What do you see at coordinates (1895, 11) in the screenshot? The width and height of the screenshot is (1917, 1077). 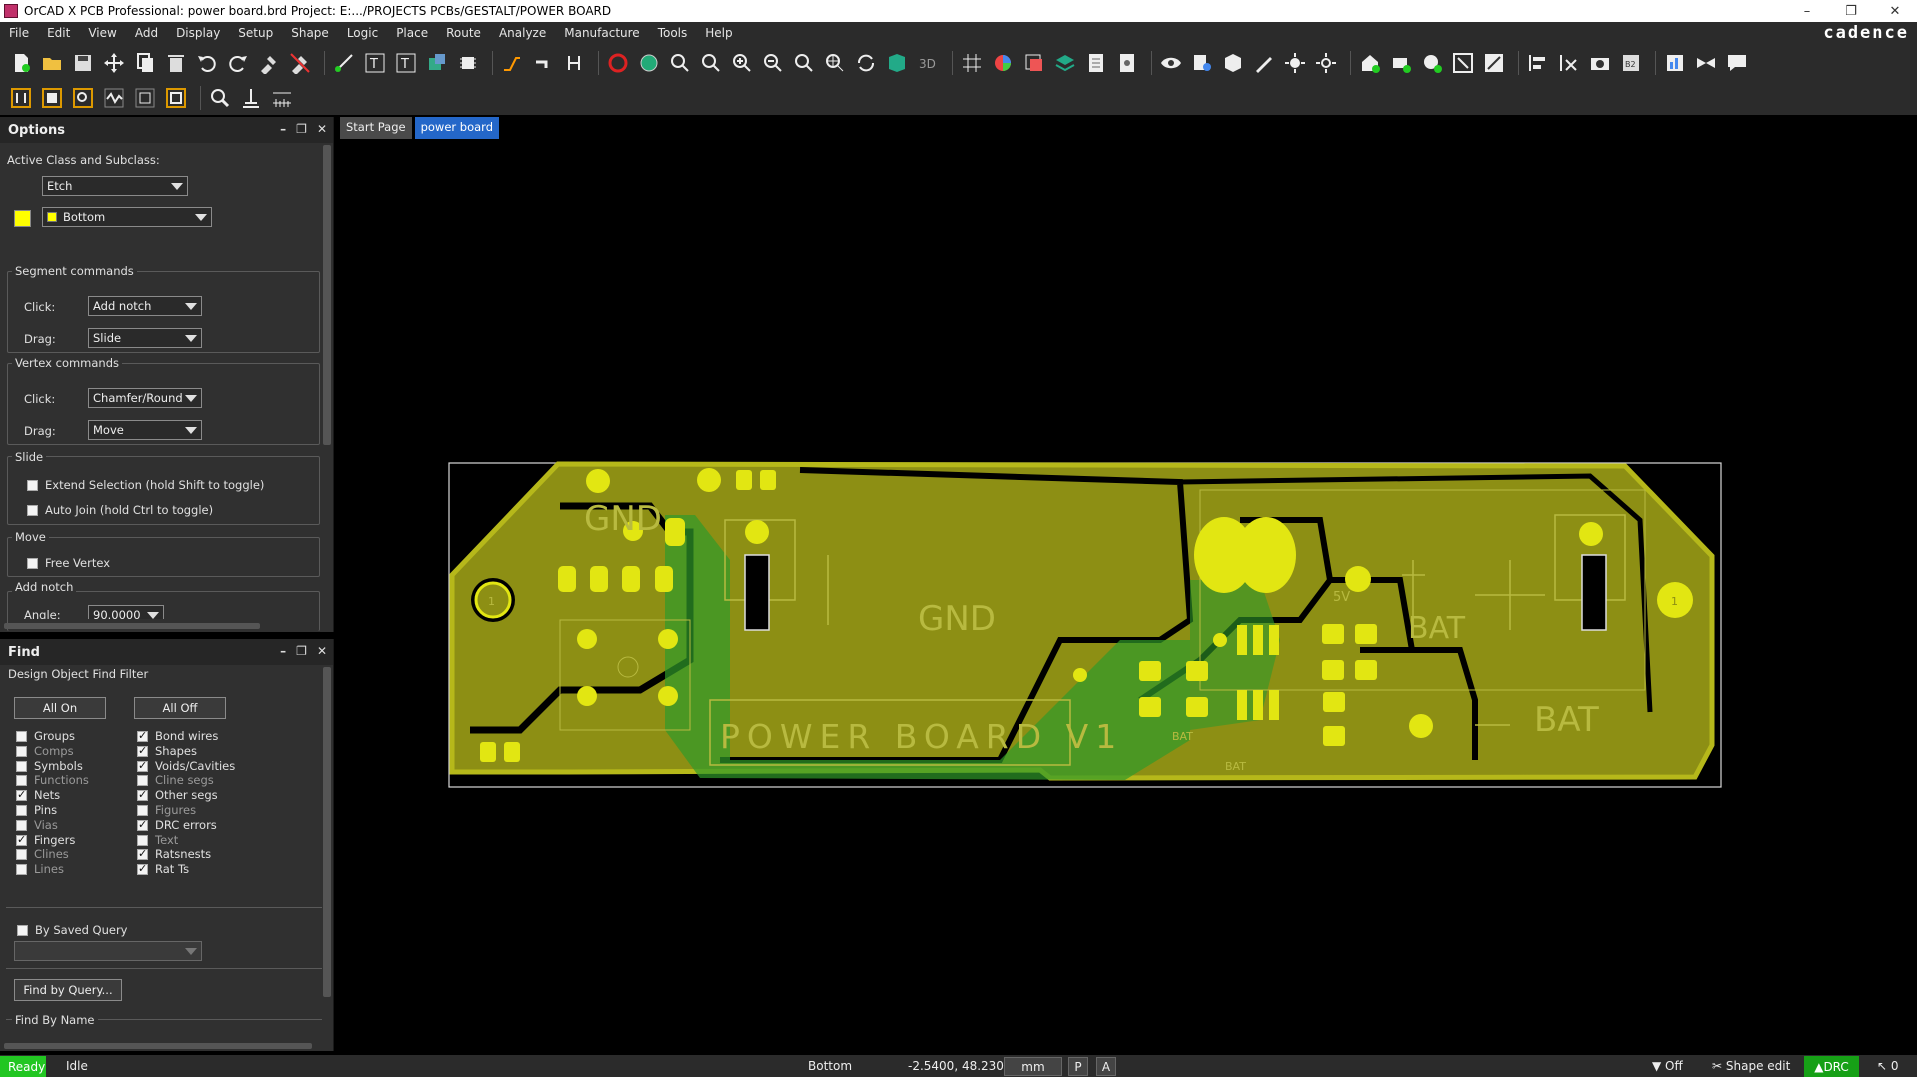 I see `close-button: ✕` at bounding box center [1895, 11].